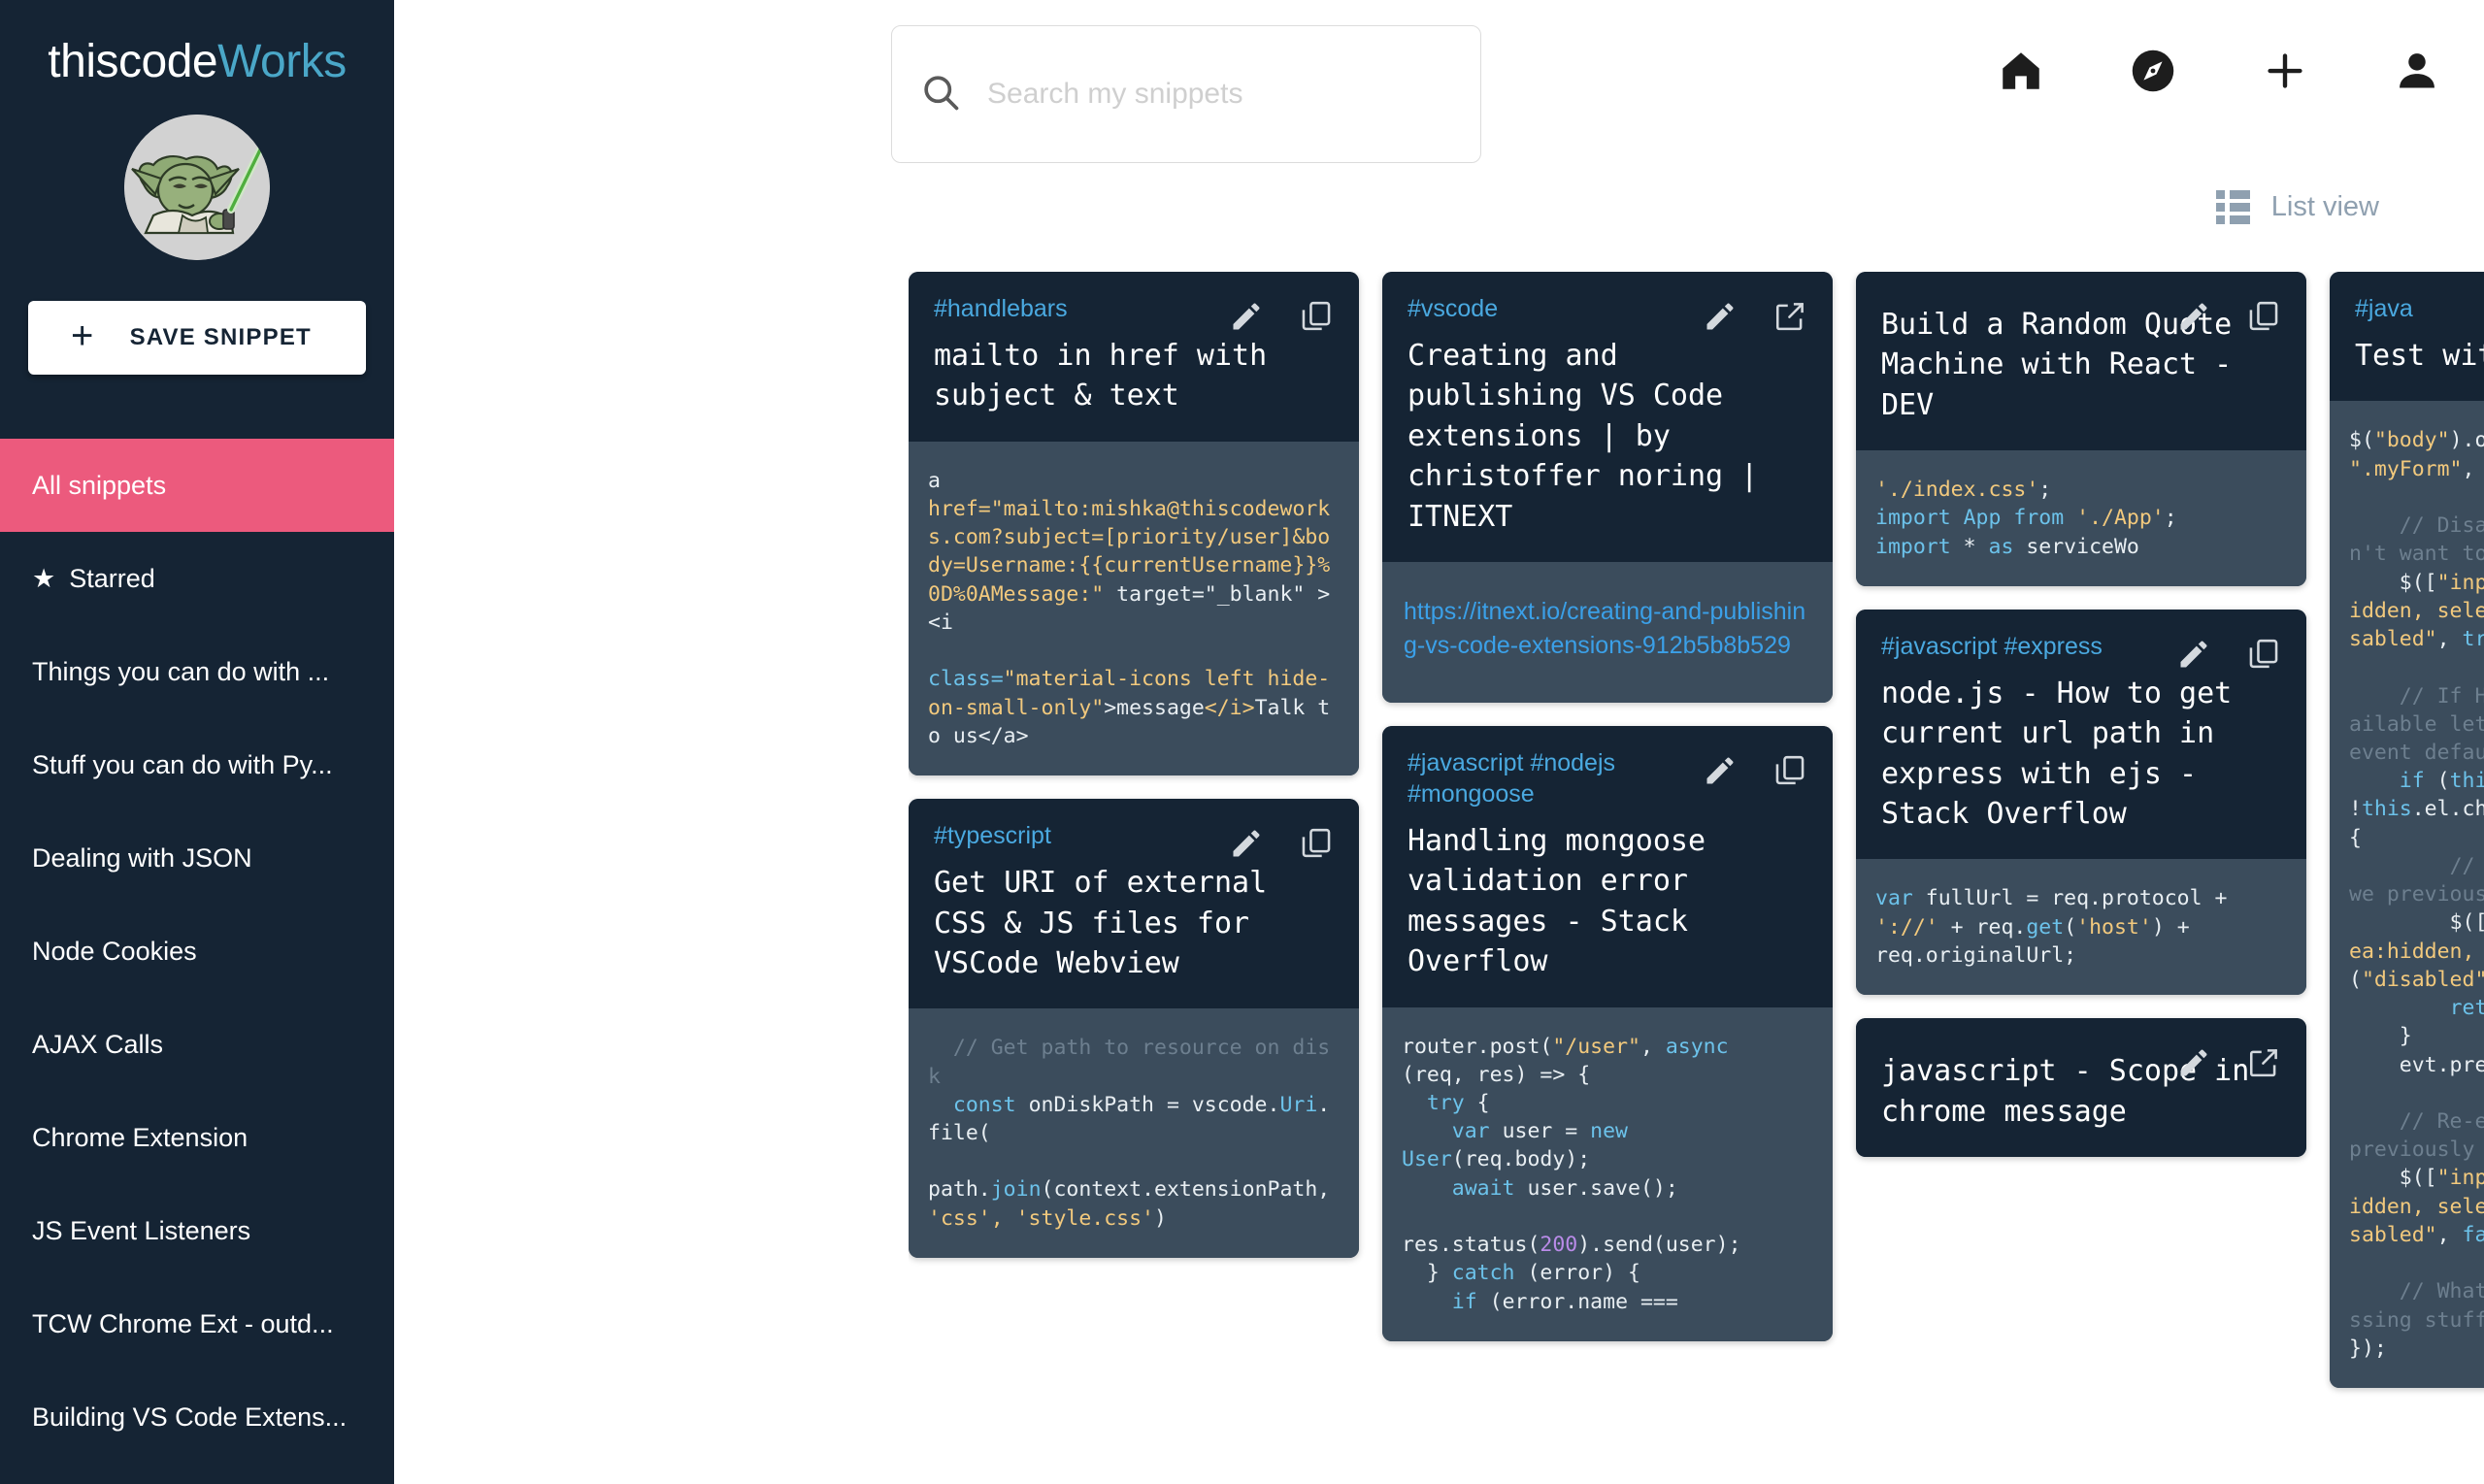  What do you see at coordinates (83, 335) in the screenshot?
I see `plus-icon: +` at bounding box center [83, 335].